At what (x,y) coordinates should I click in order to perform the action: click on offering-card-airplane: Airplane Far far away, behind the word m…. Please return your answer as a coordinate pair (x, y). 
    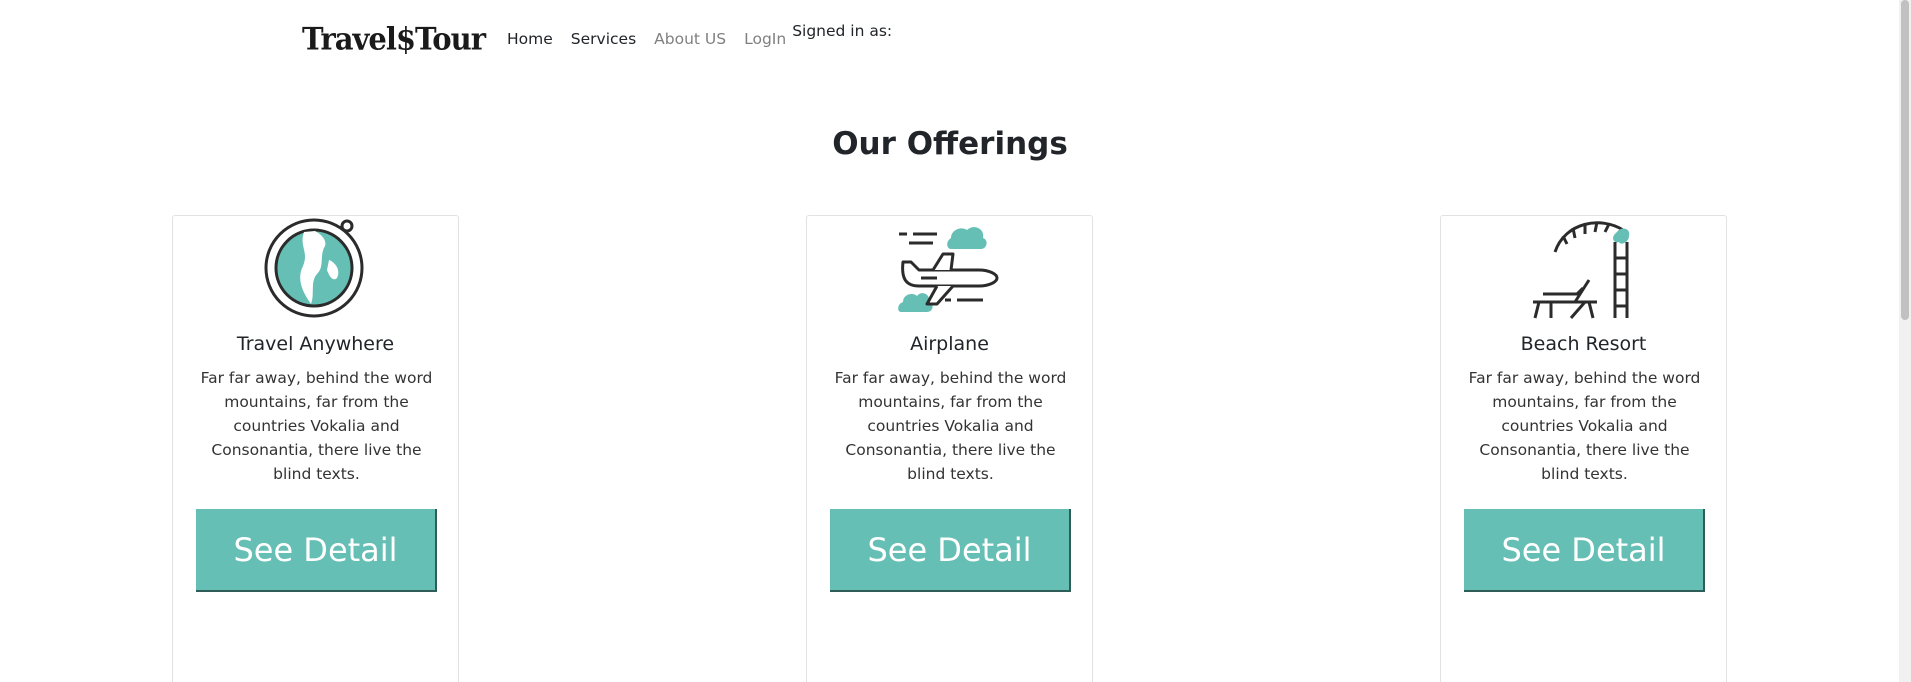
    Looking at the image, I should click on (949, 448).